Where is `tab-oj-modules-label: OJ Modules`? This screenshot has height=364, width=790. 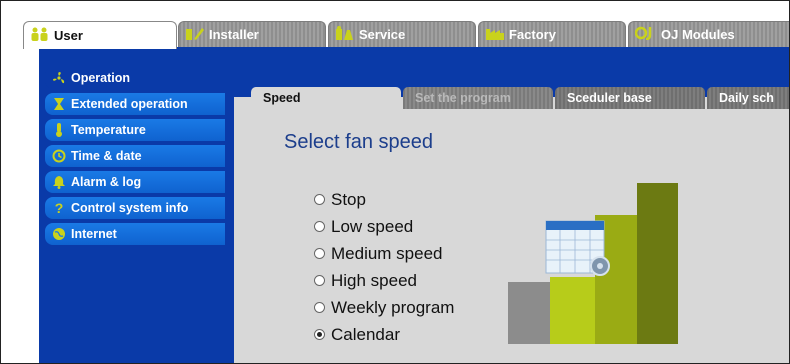
tab-oj-modules-label: OJ Modules is located at coordinates (698, 34).